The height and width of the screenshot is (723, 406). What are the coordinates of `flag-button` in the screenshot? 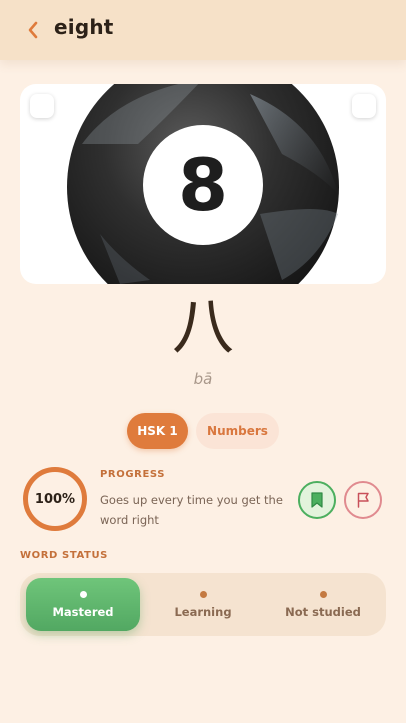 It's located at (363, 500).